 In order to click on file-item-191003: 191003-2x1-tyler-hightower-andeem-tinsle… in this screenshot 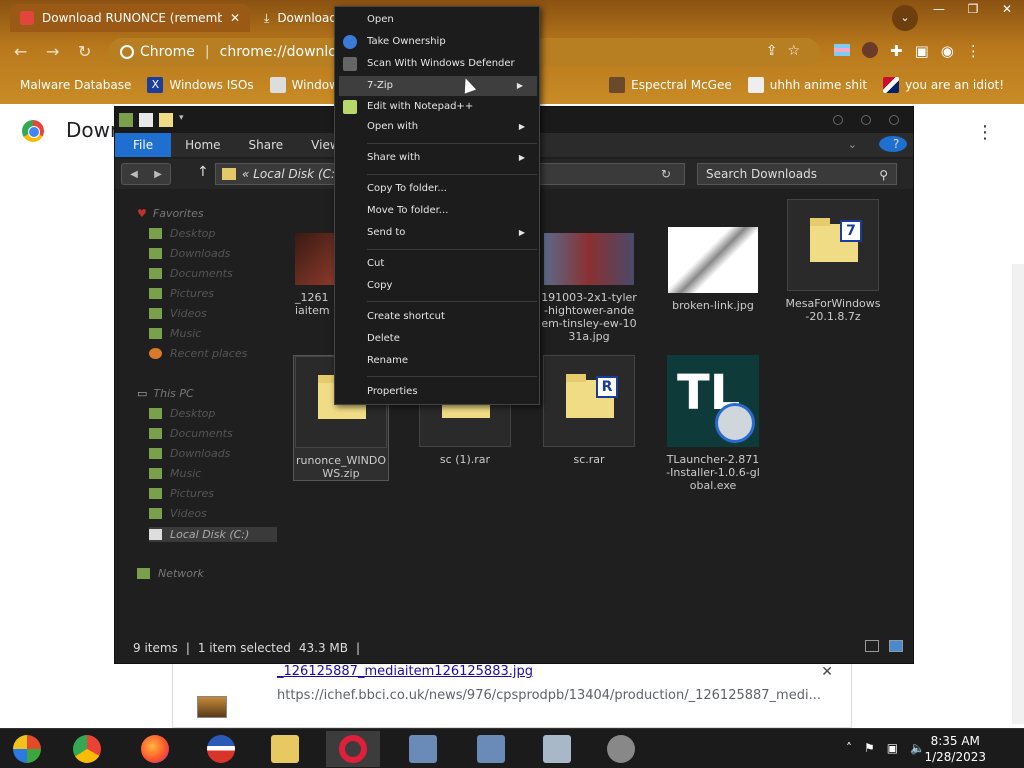, I will do `click(589, 288)`.